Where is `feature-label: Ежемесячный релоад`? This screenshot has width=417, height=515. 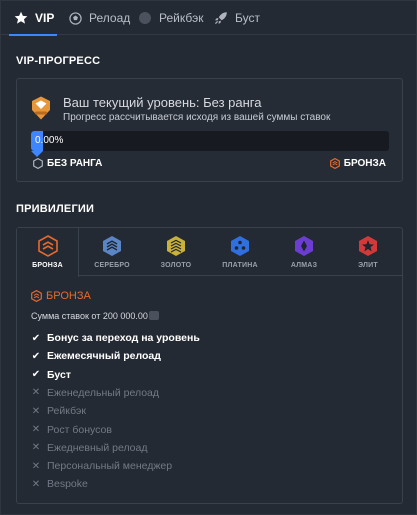
feature-label: Ежемесячный релоад is located at coordinates (104, 356).